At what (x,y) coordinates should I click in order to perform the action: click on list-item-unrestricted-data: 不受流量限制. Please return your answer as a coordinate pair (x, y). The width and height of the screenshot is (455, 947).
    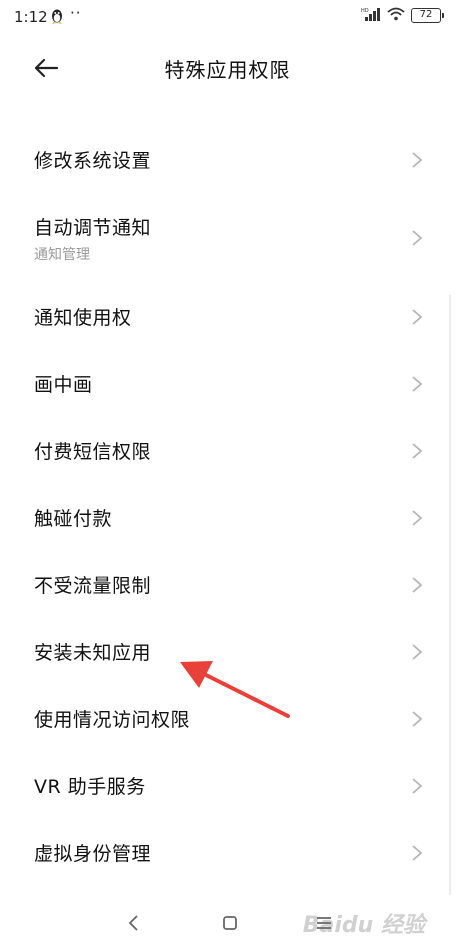
    Looking at the image, I should click on (227, 584).